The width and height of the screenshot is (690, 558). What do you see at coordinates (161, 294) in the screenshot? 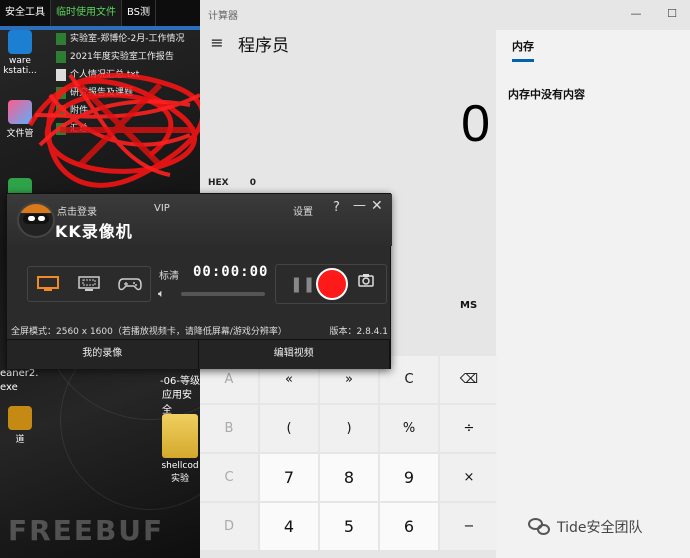
I see `speaker-icon: 🔈︎` at bounding box center [161, 294].